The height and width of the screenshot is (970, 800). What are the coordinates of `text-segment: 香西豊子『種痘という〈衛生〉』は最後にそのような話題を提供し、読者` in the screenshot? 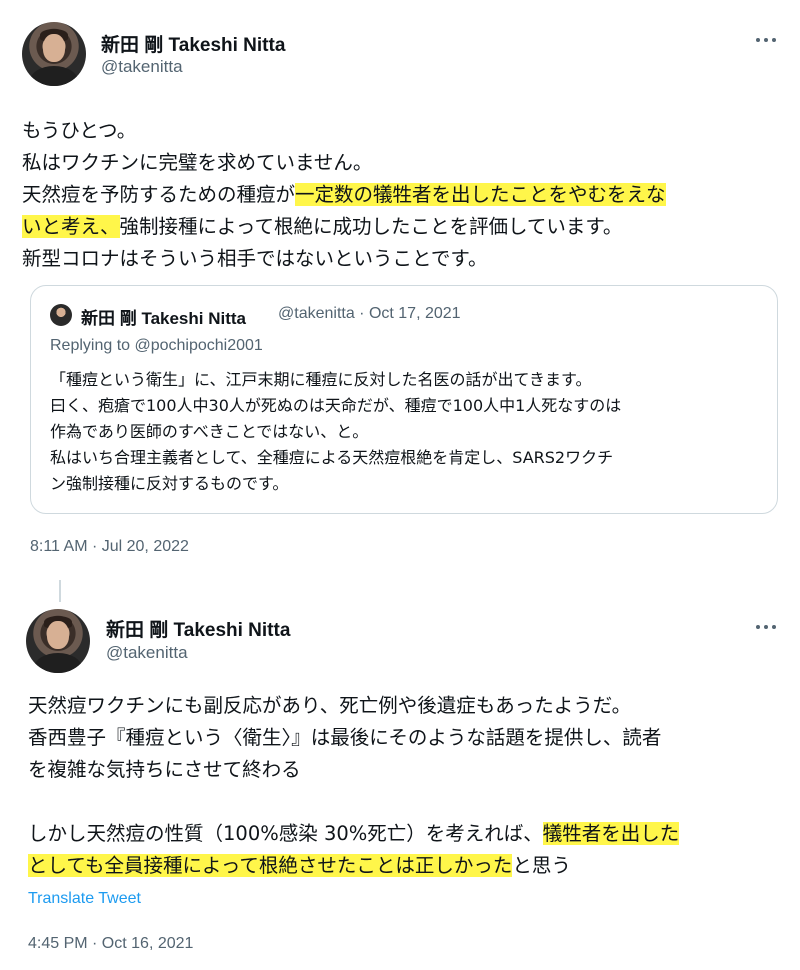 It's located at (345, 737).